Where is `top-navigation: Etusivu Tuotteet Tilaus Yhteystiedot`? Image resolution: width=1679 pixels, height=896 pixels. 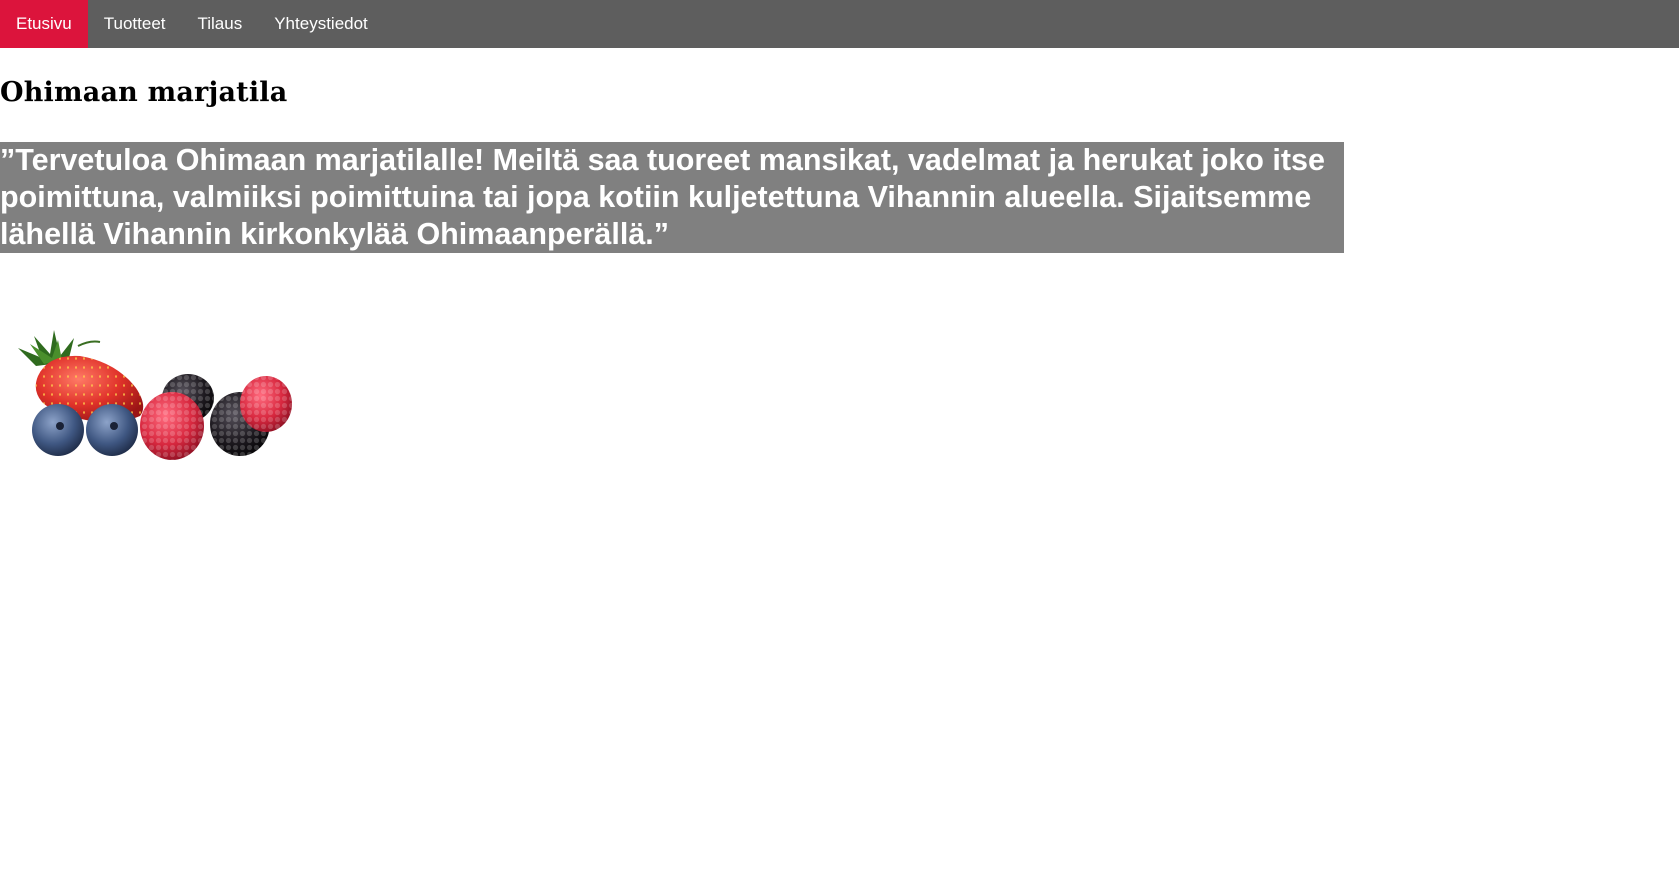 top-navigation: Etusivu Tuotteet Tilaus Yhteystiedot is located at coordinates (839, 24).